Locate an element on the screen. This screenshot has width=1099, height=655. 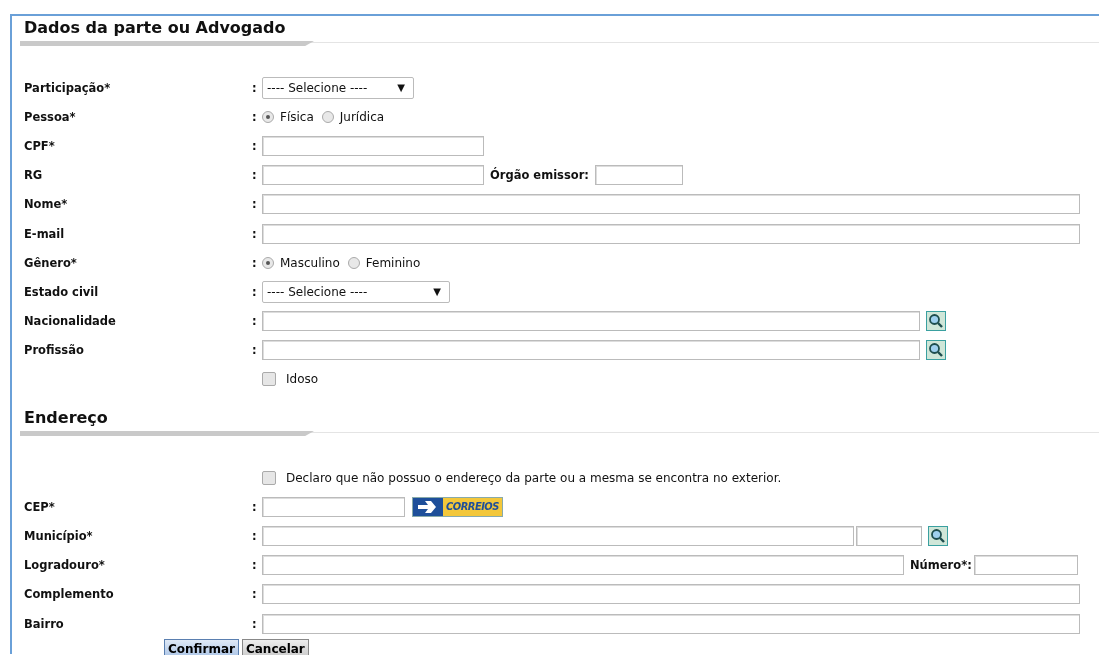
field-label: Profissão is located at coordinates (54, 350).